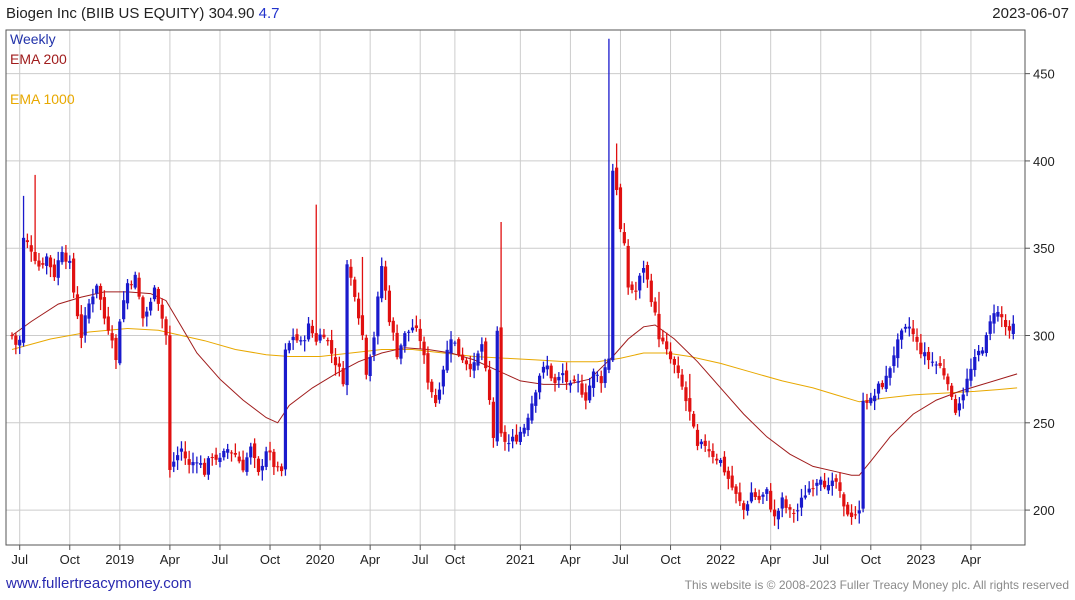 The width and height of the screenshot is (1075, 600). What do you see at coordinates (119, 559) in the screenshot?
I see `x-tick-label: 2019` at bounding box center [119, 559].